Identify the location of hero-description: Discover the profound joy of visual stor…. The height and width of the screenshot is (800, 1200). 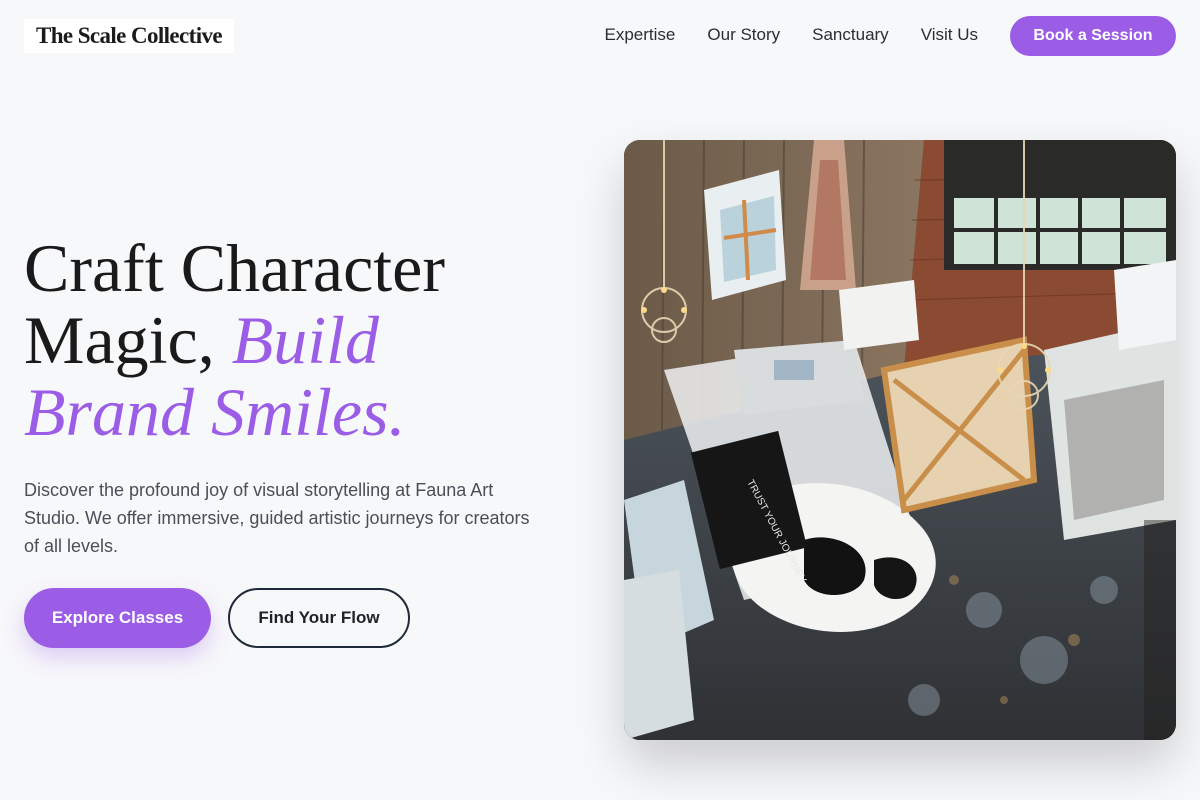
(277, 518).